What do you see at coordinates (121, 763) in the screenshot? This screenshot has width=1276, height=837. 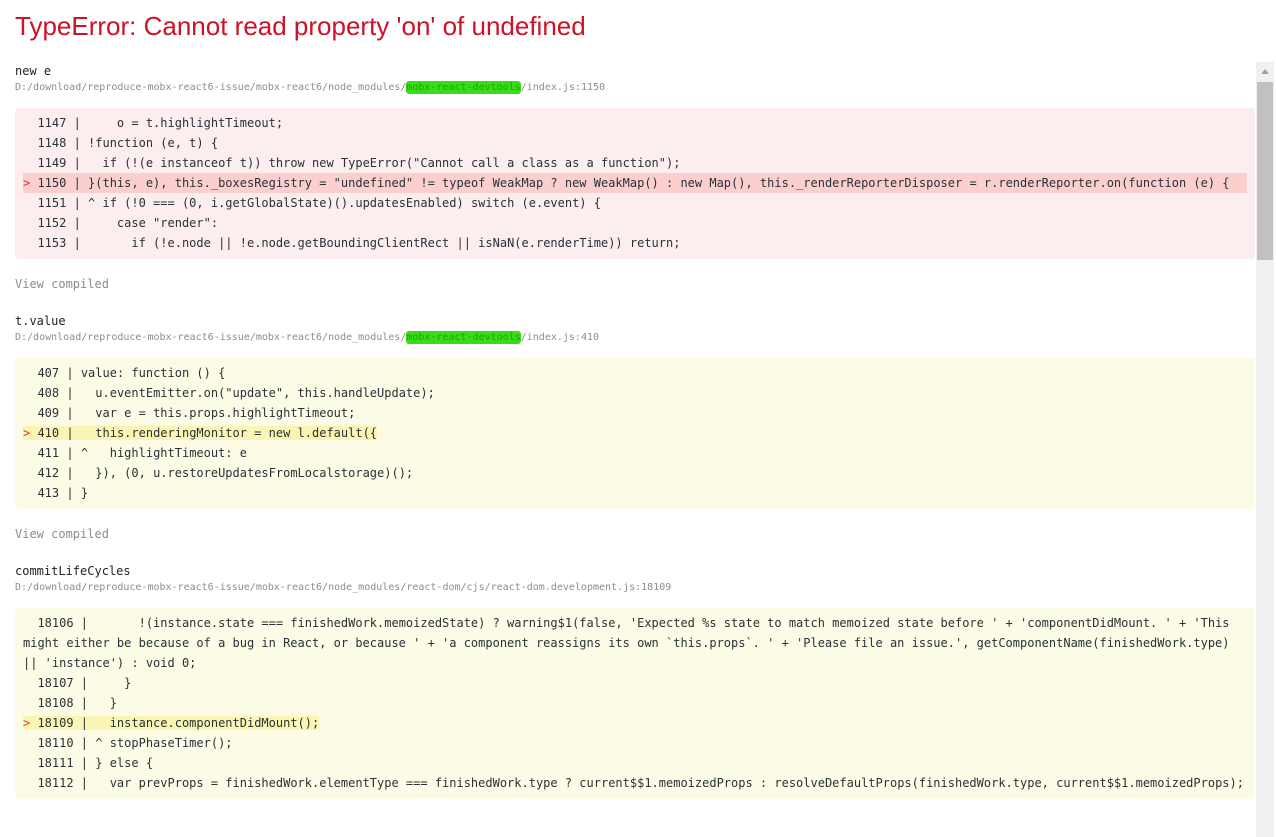 I see `line-code: } else {` at bounding box center [121, 763].